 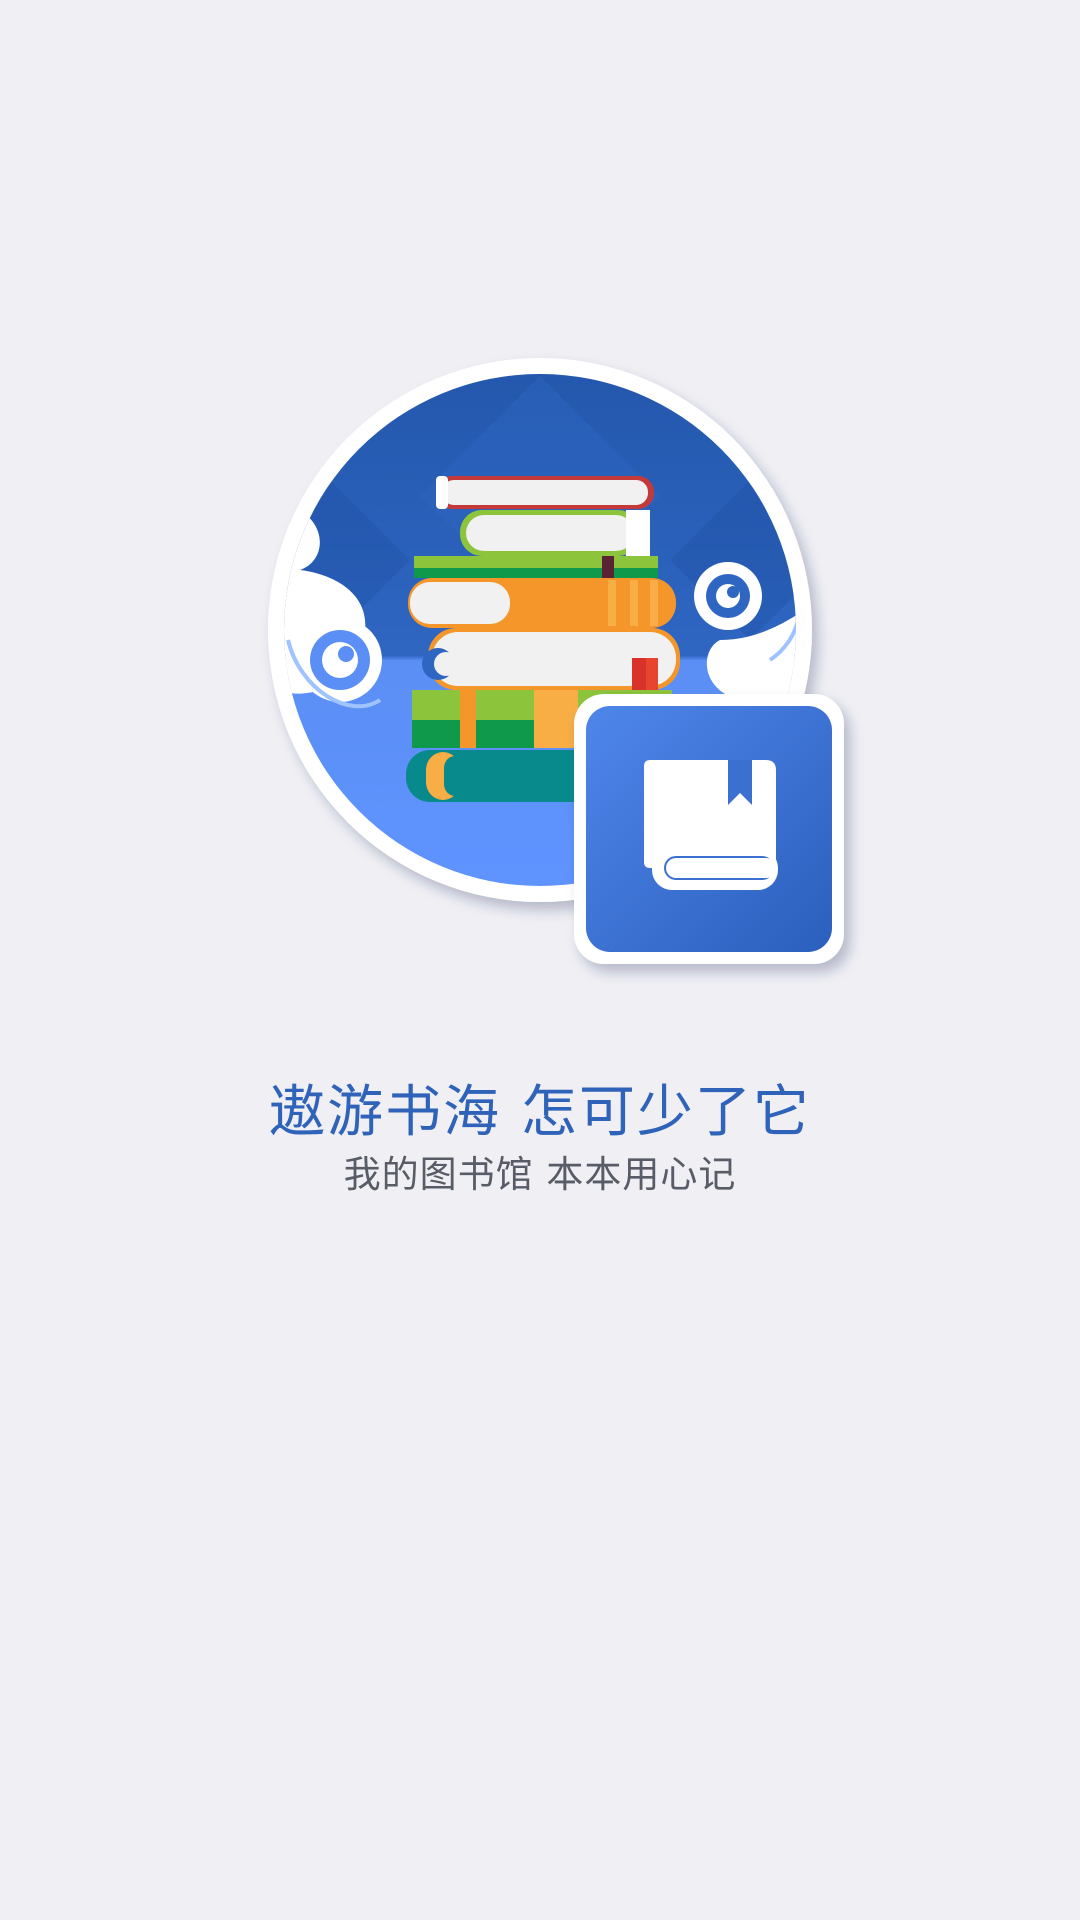 What do you see at coordinates (540, 1112) in the screenshot?
I see `headline: 遨游书海 怎可少了它` at bounding box center [540, 1112].